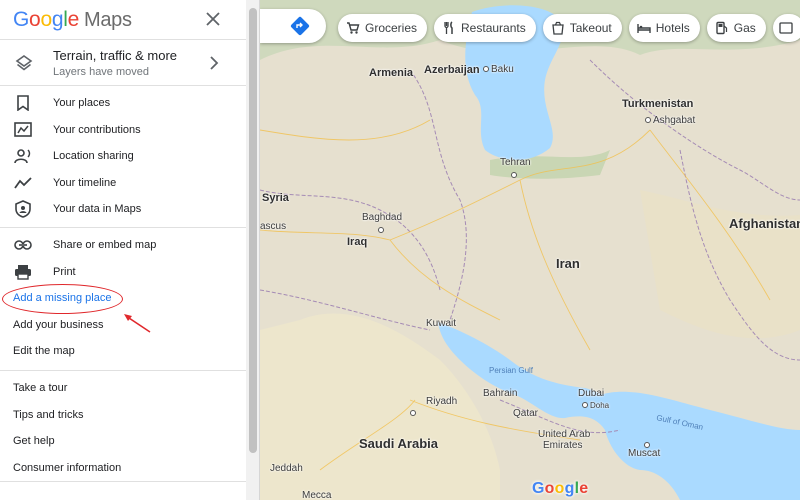  I want to click on city-dot-riyadh, so click(414, 413).